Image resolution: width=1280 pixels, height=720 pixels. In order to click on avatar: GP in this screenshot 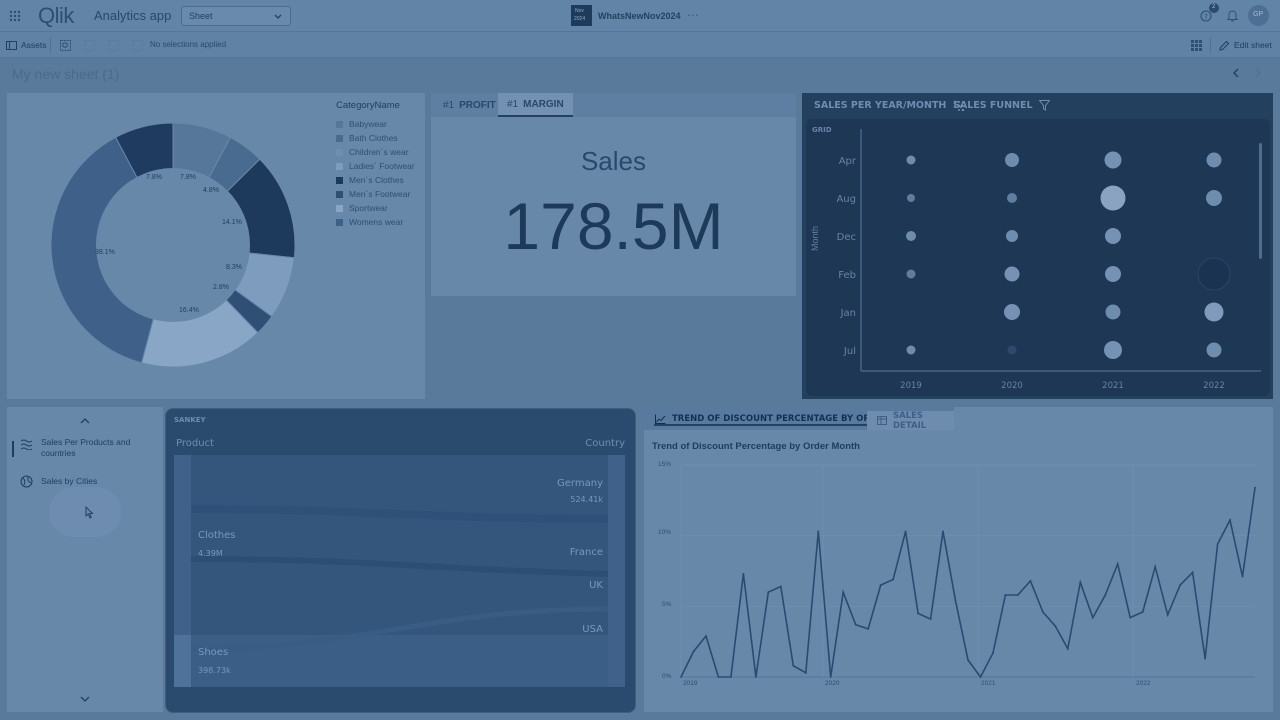, I will do `click(1258, 15)`.